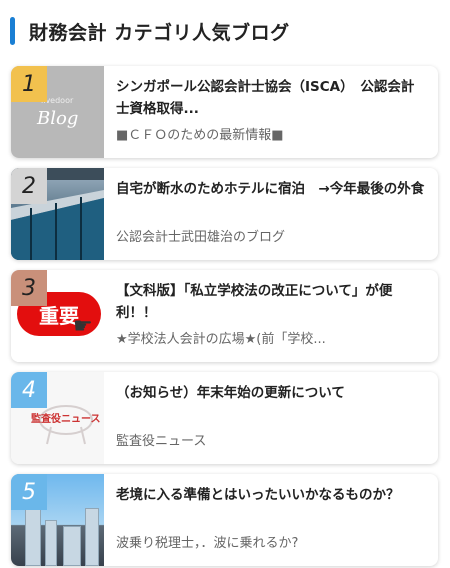 This screenshot has width=450, height=568. What do you see at coordinates (66, 419) in the screenshot?
I see `logo-text: 監査役ニュース` at bounding box center [66, 419].